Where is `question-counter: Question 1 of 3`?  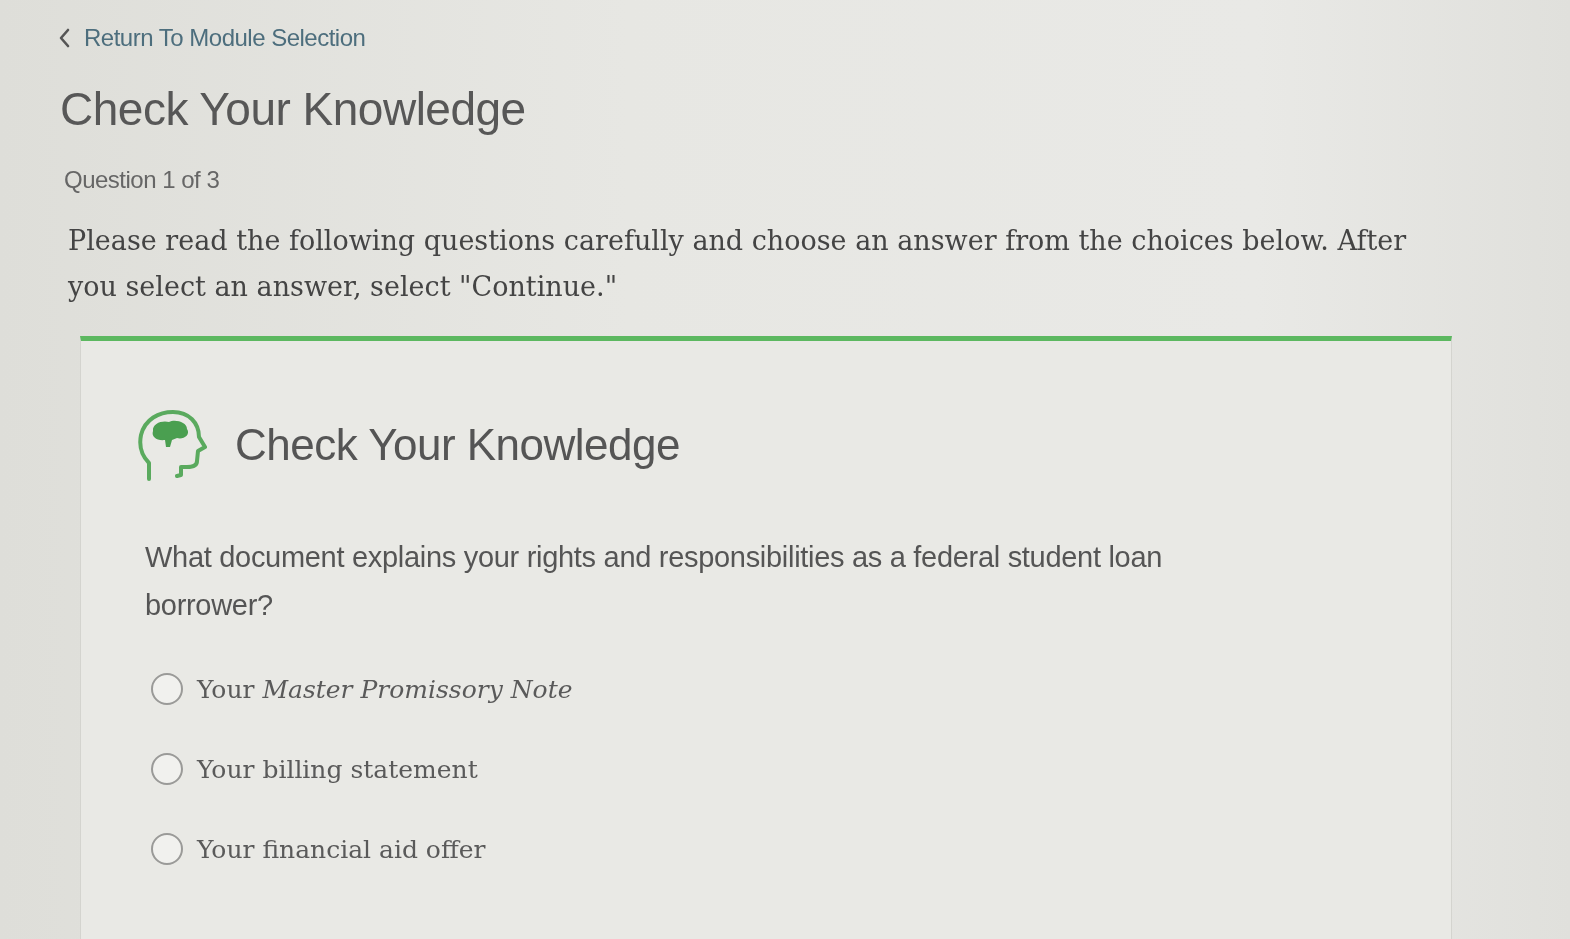 question-counter: Question 1 of 3 is located at coordinates (142, 180).